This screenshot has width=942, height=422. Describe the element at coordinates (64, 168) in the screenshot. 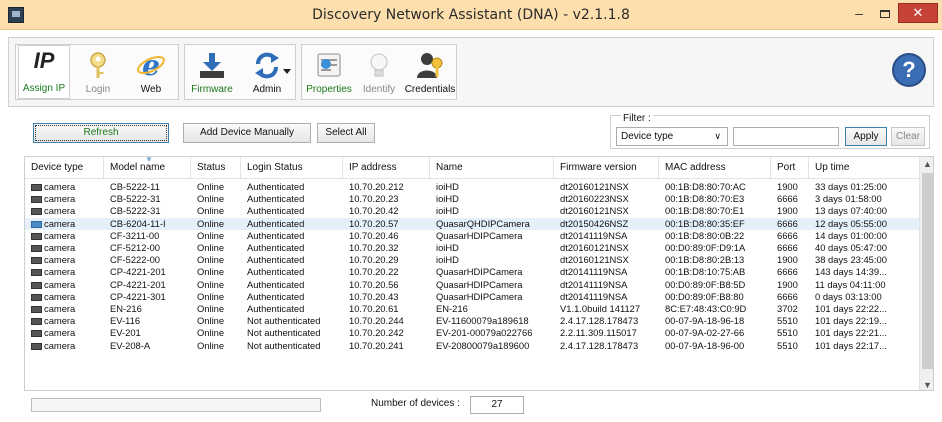

I see `column-header-device-type: Device type` at that location.